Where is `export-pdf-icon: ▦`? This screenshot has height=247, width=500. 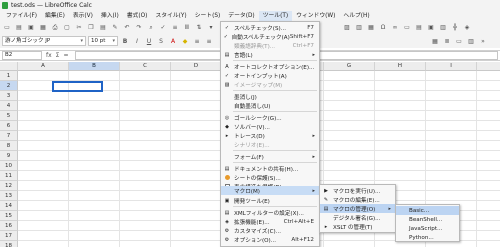
export-pdf-icon: ▦ is located at coordinates (43, 28).